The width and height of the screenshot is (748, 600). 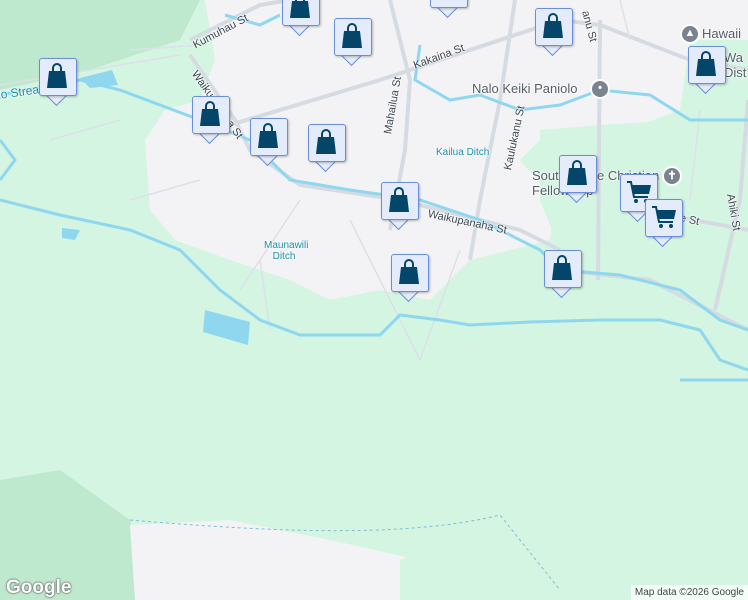 I want to click on water-label-kailua-ditch: Kailua Ditch, so click(x=463, y=152).